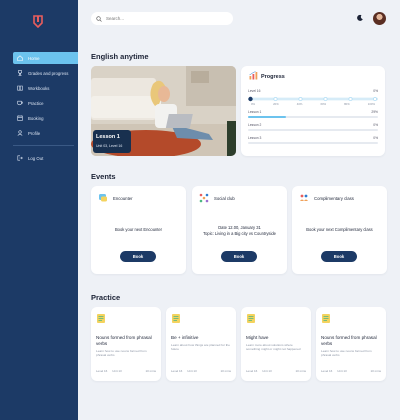 Image resolution: width=400 pixels, height=420 pixels. I want to click on sidebar-item-workbooks: Workbooks, so click(45, 88).